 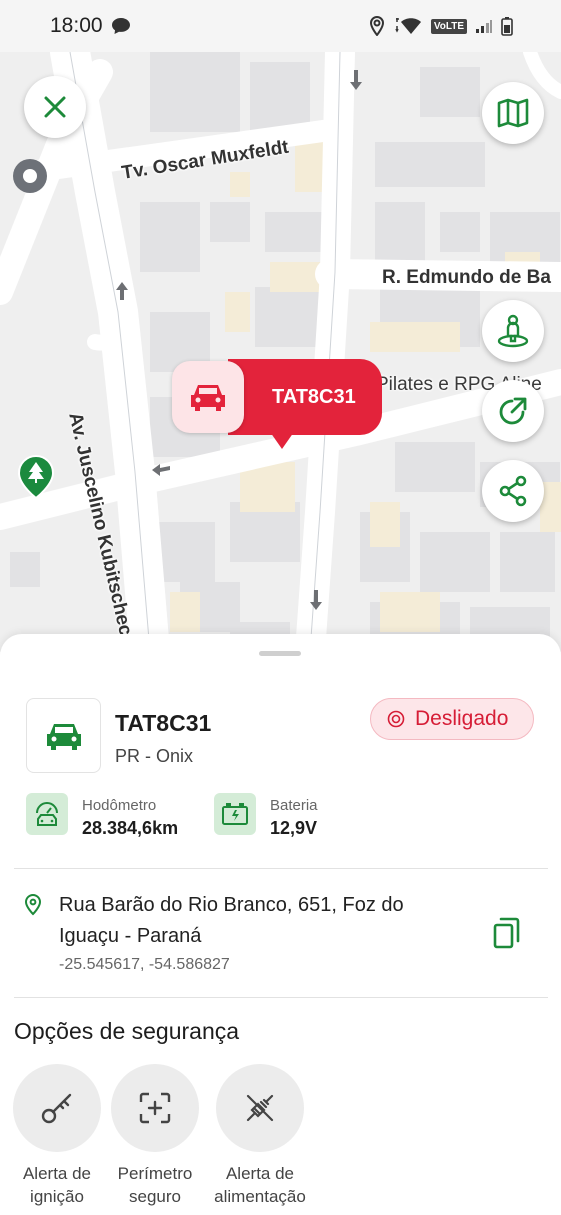 What do you see at coordinates (507, 26) in the screenshot?
I see `battery-icon` at bounding box center [507, 26].